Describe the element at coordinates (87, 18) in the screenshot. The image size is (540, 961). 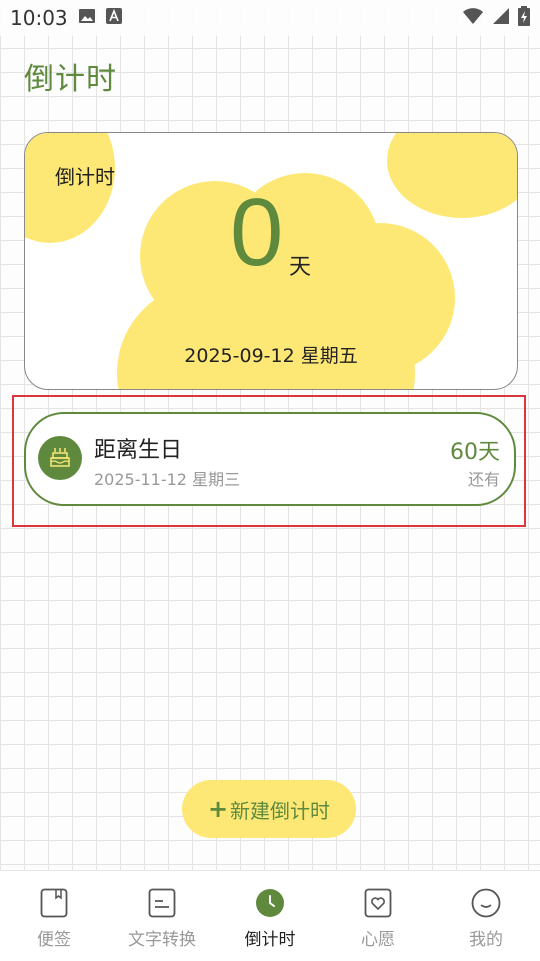
I see `image-icon` at that location.